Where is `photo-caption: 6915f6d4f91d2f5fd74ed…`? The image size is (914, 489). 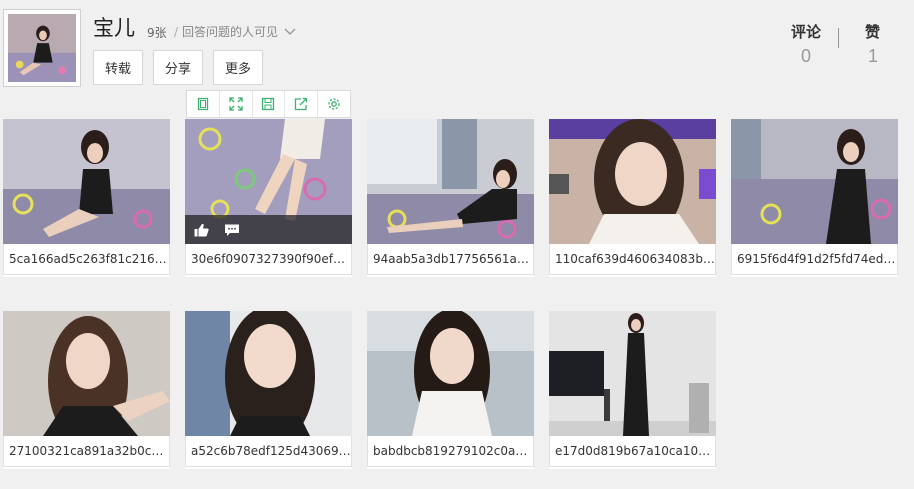 photo-caption: 6915f6d4f91d2f5fd74ed… is located at coordinates (814, 259).